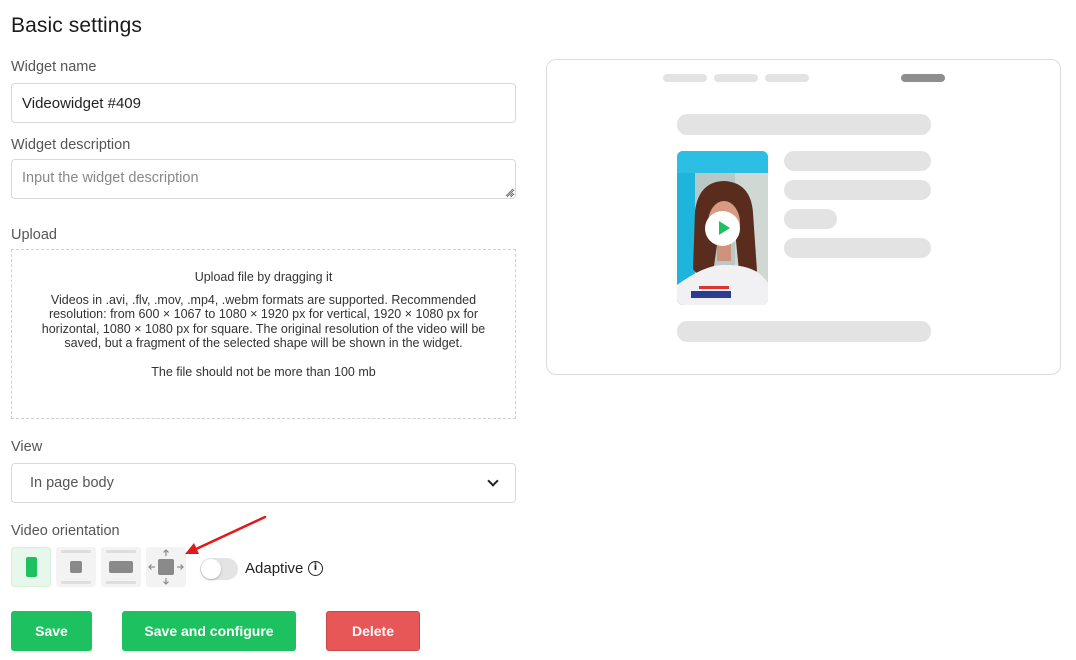 This screenshot has width=1076, height=660. What do you see at coordinates (804, 124) in the screenshot?
I see `skeleton-heading` at bounding box center [804, 124].